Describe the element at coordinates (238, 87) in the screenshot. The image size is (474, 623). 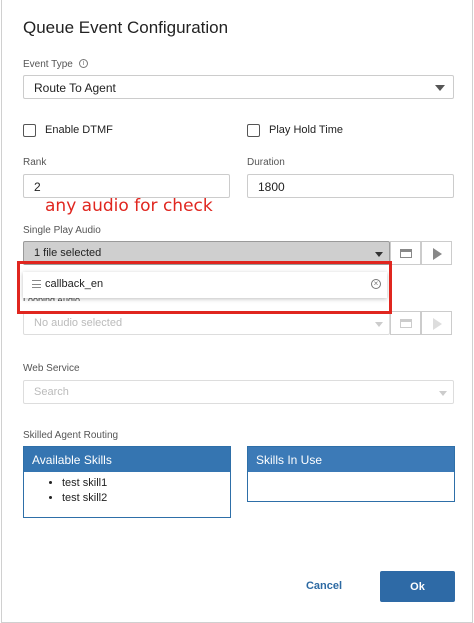
I see `event-type-select: Route To Agent` at that location.